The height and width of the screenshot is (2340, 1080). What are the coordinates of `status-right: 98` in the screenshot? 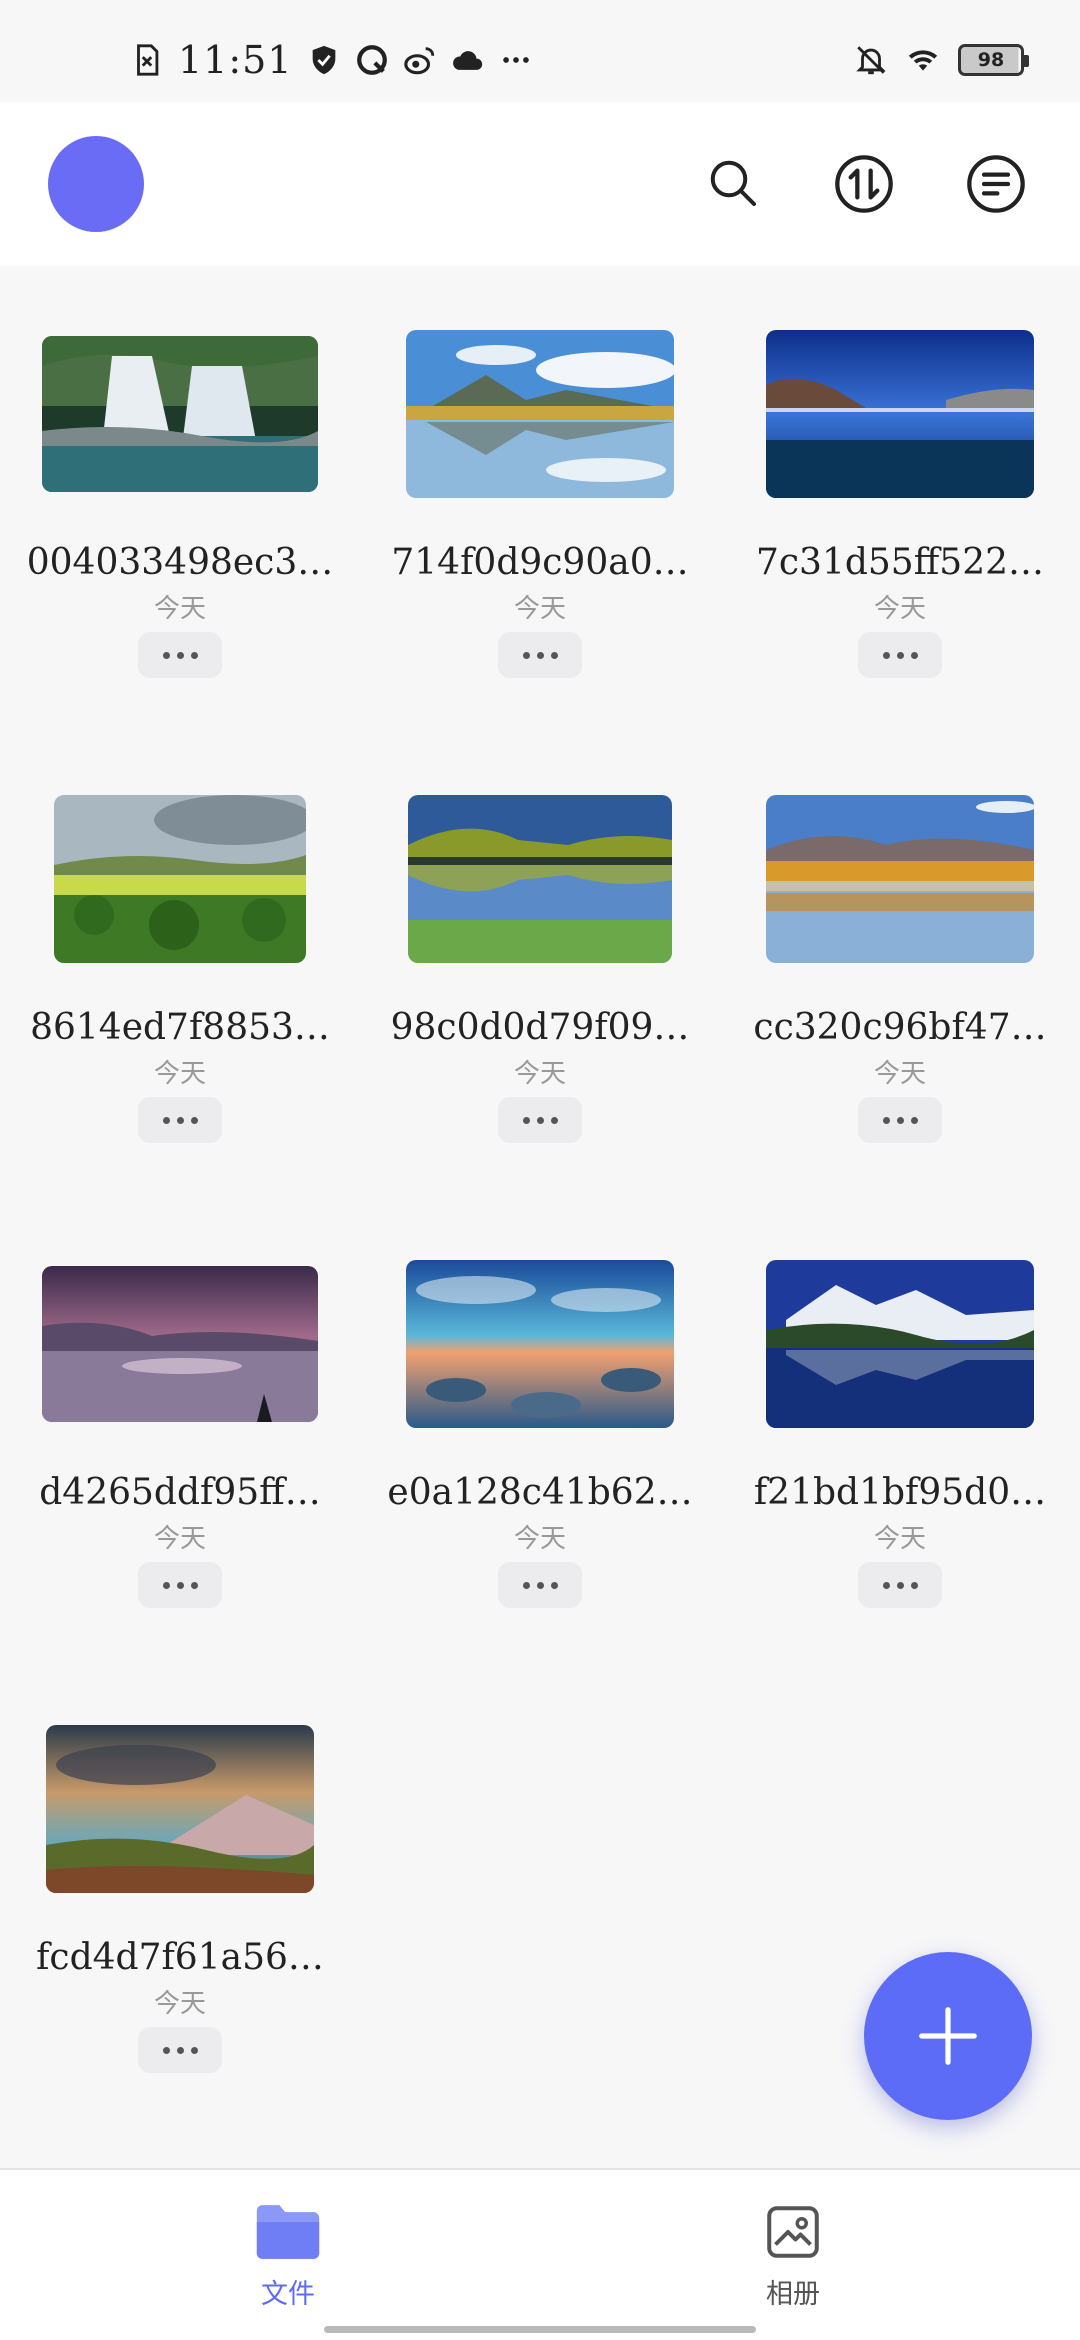 It's located at (941, 60).